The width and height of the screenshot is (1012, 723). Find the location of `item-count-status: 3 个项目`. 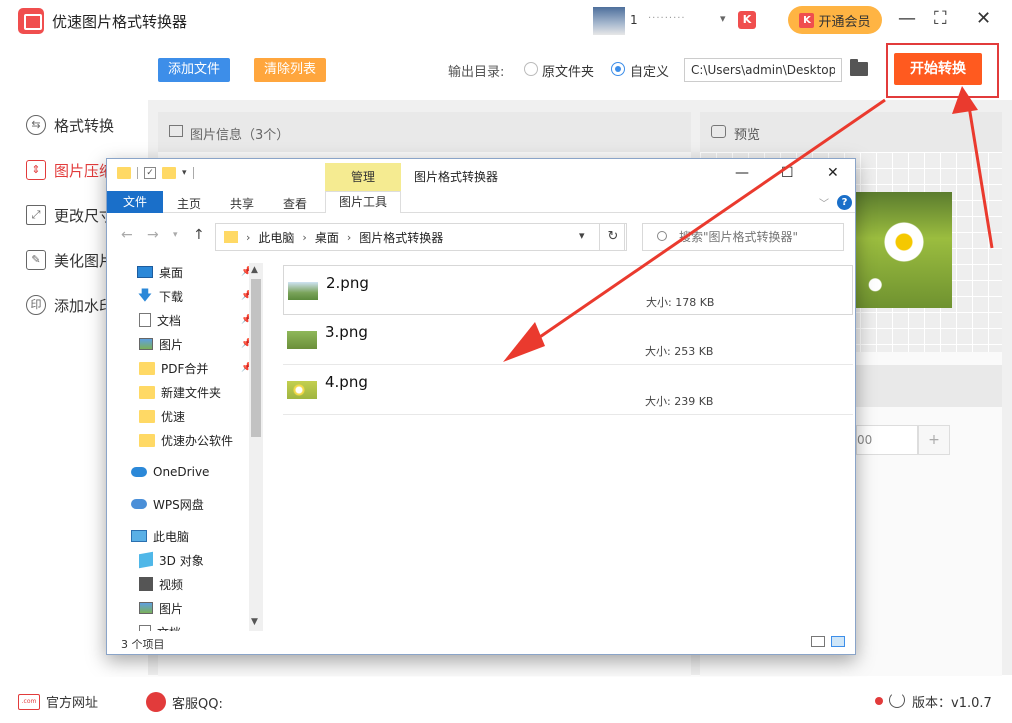

item-count-status: 3 个项目 is located at coordinates (143, 644).